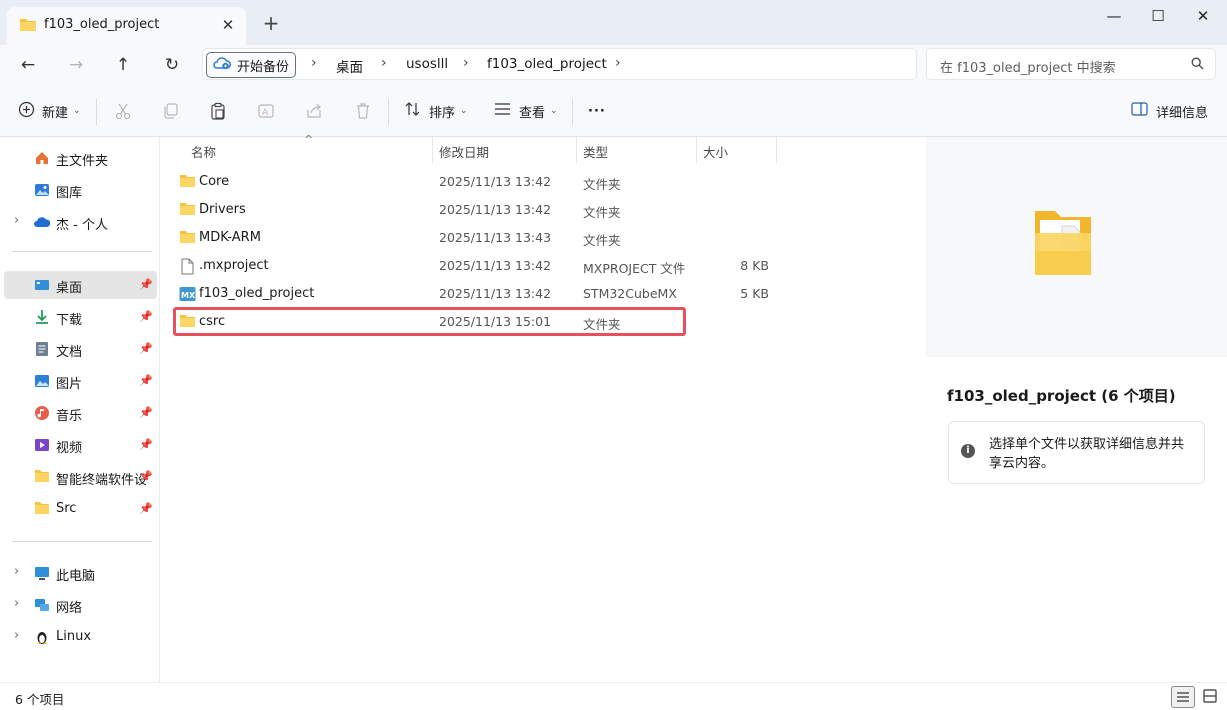 The height and width of the screenshot is (710, 1227). What do you see at coordinates (124, 112) in the screenshot?
I see `cut-icon` at bounding box center [124, 112].